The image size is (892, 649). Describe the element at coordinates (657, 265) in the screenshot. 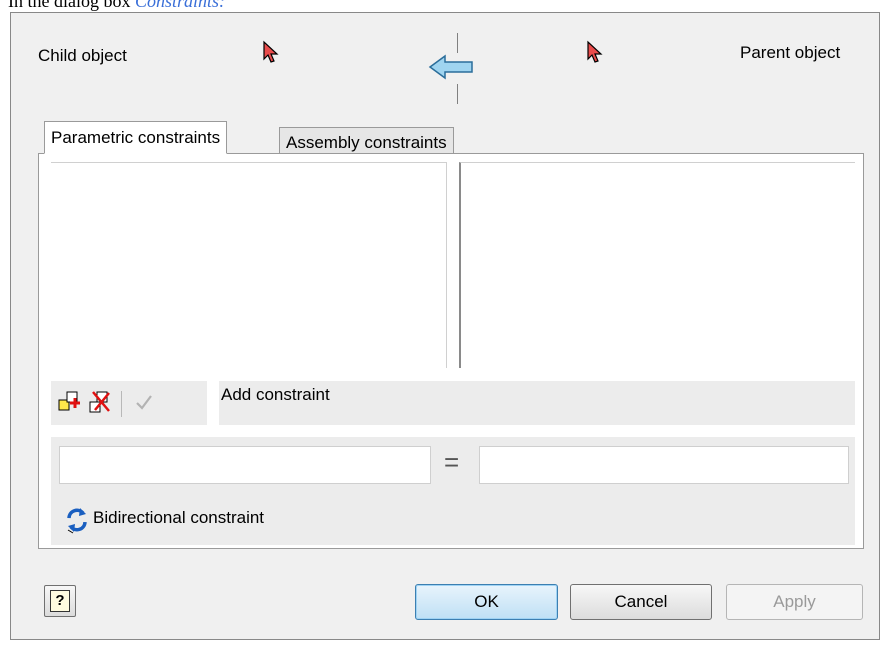

I see `parent-constraint-list` at that location.